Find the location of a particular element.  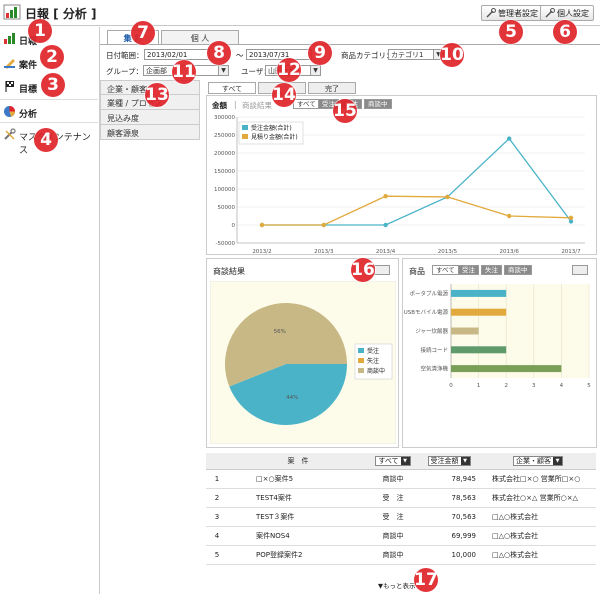

status-filter-value: すべて is located at coordinates (388, 460).